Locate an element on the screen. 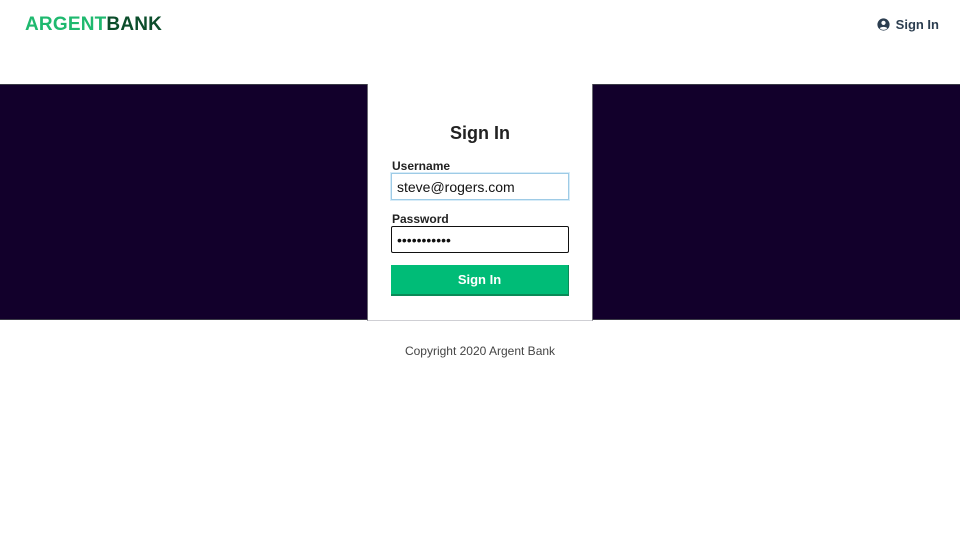  argent-bank-logo: ARGENT BANK is located at coordinates (93, 24).